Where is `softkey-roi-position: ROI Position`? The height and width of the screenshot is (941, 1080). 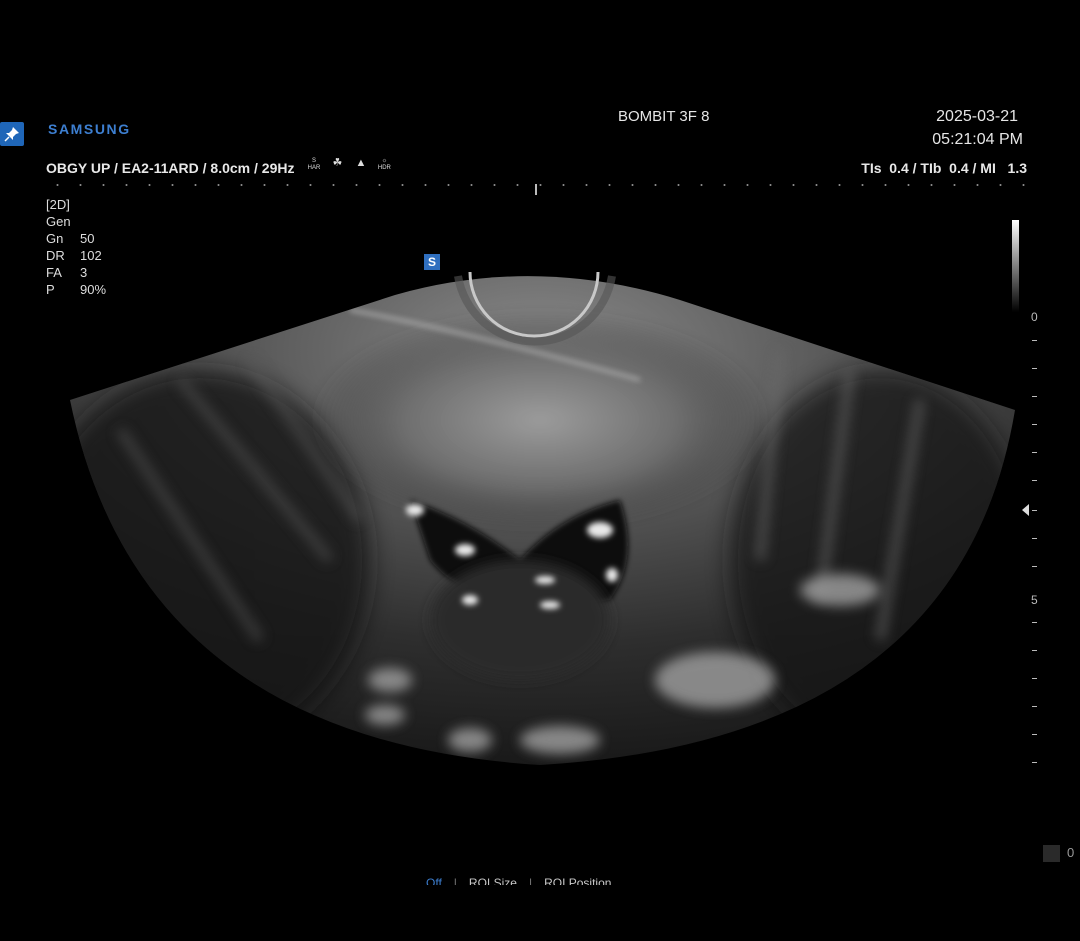
softkey-roi-position: ROI Position is located at coordinates (577, 880).